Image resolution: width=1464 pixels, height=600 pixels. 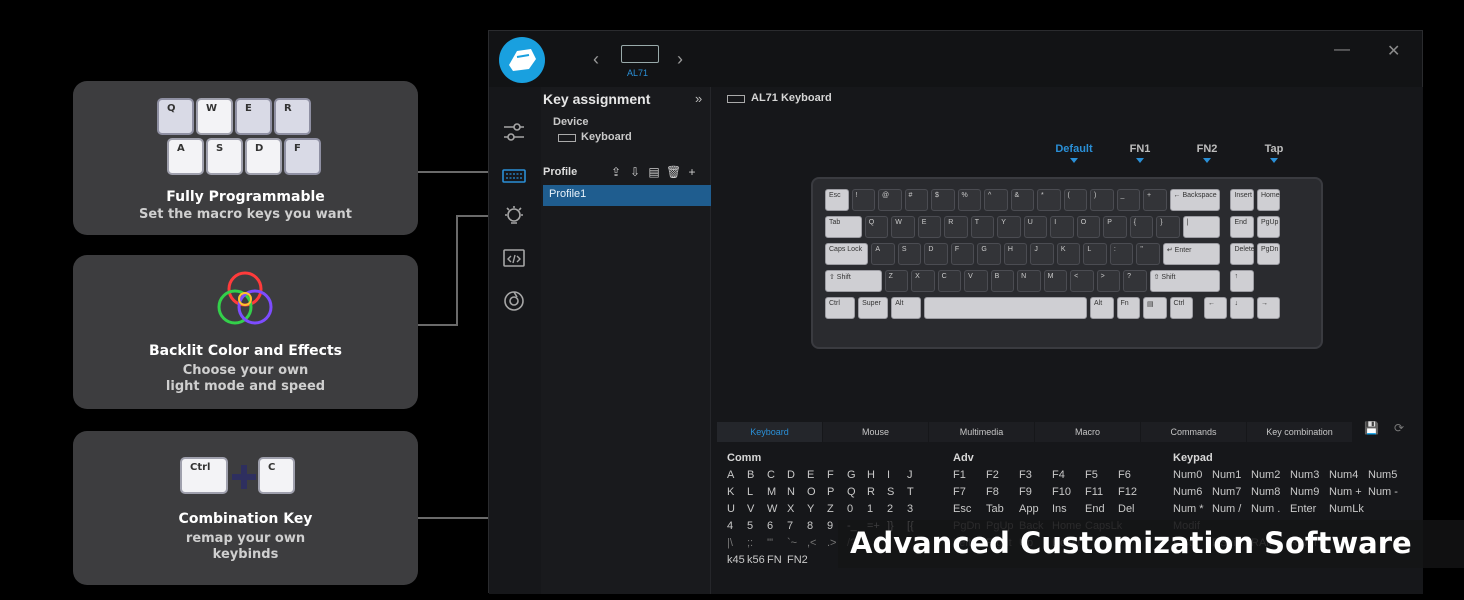 I want to click on assignable-key: Num6, so click(x=1192, y=492).